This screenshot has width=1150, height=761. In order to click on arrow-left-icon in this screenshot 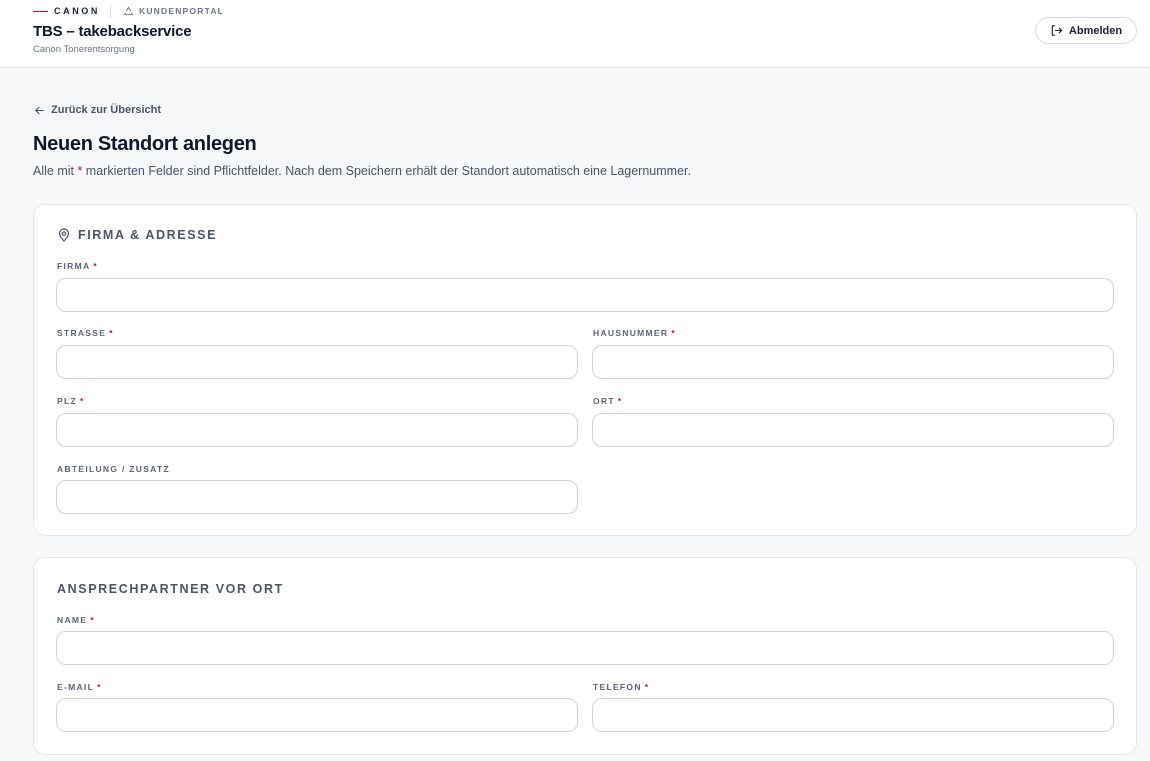, I will do `click(39, 110)`.